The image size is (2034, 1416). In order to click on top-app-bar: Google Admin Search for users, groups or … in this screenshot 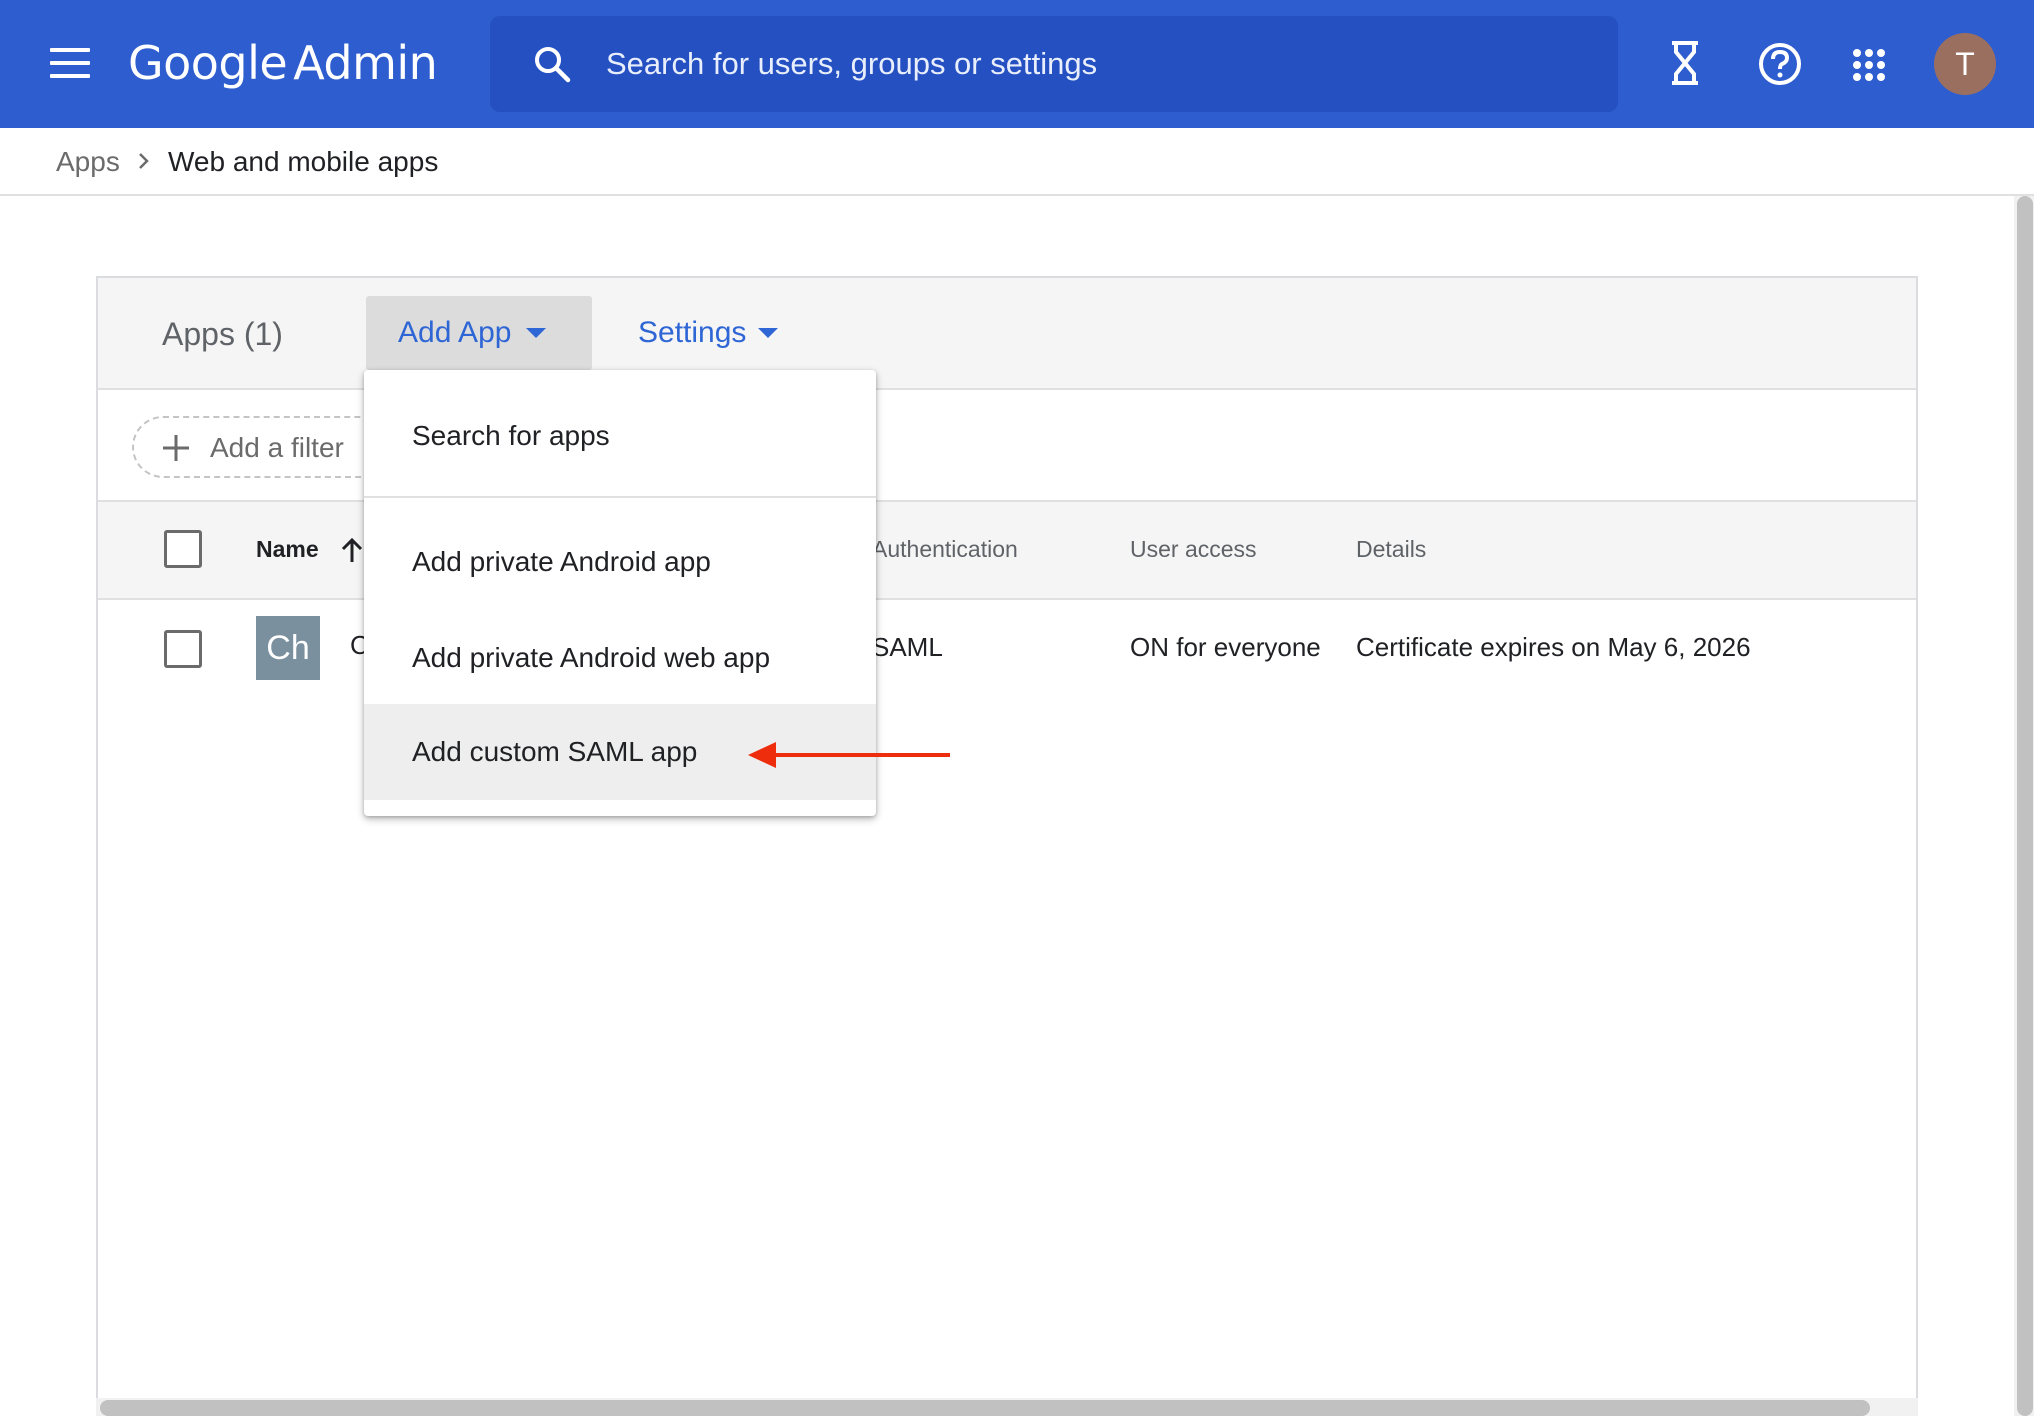, I will do `click(1017, 64)`.